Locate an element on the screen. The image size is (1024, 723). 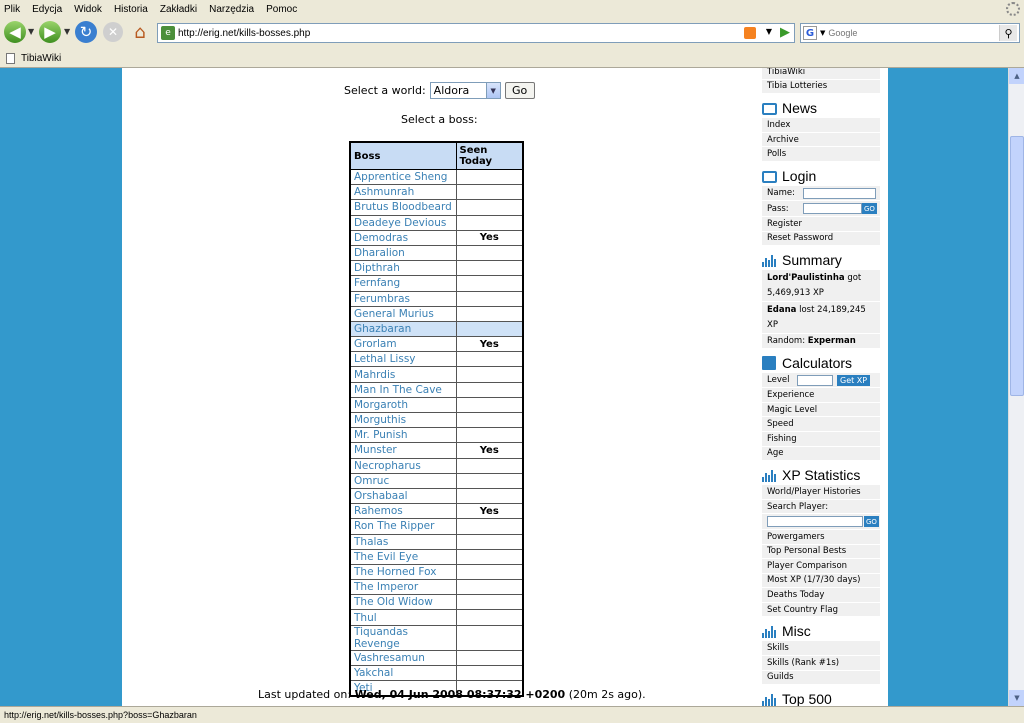
boss-link: Orshabaal is located at coordinates (403, 496).